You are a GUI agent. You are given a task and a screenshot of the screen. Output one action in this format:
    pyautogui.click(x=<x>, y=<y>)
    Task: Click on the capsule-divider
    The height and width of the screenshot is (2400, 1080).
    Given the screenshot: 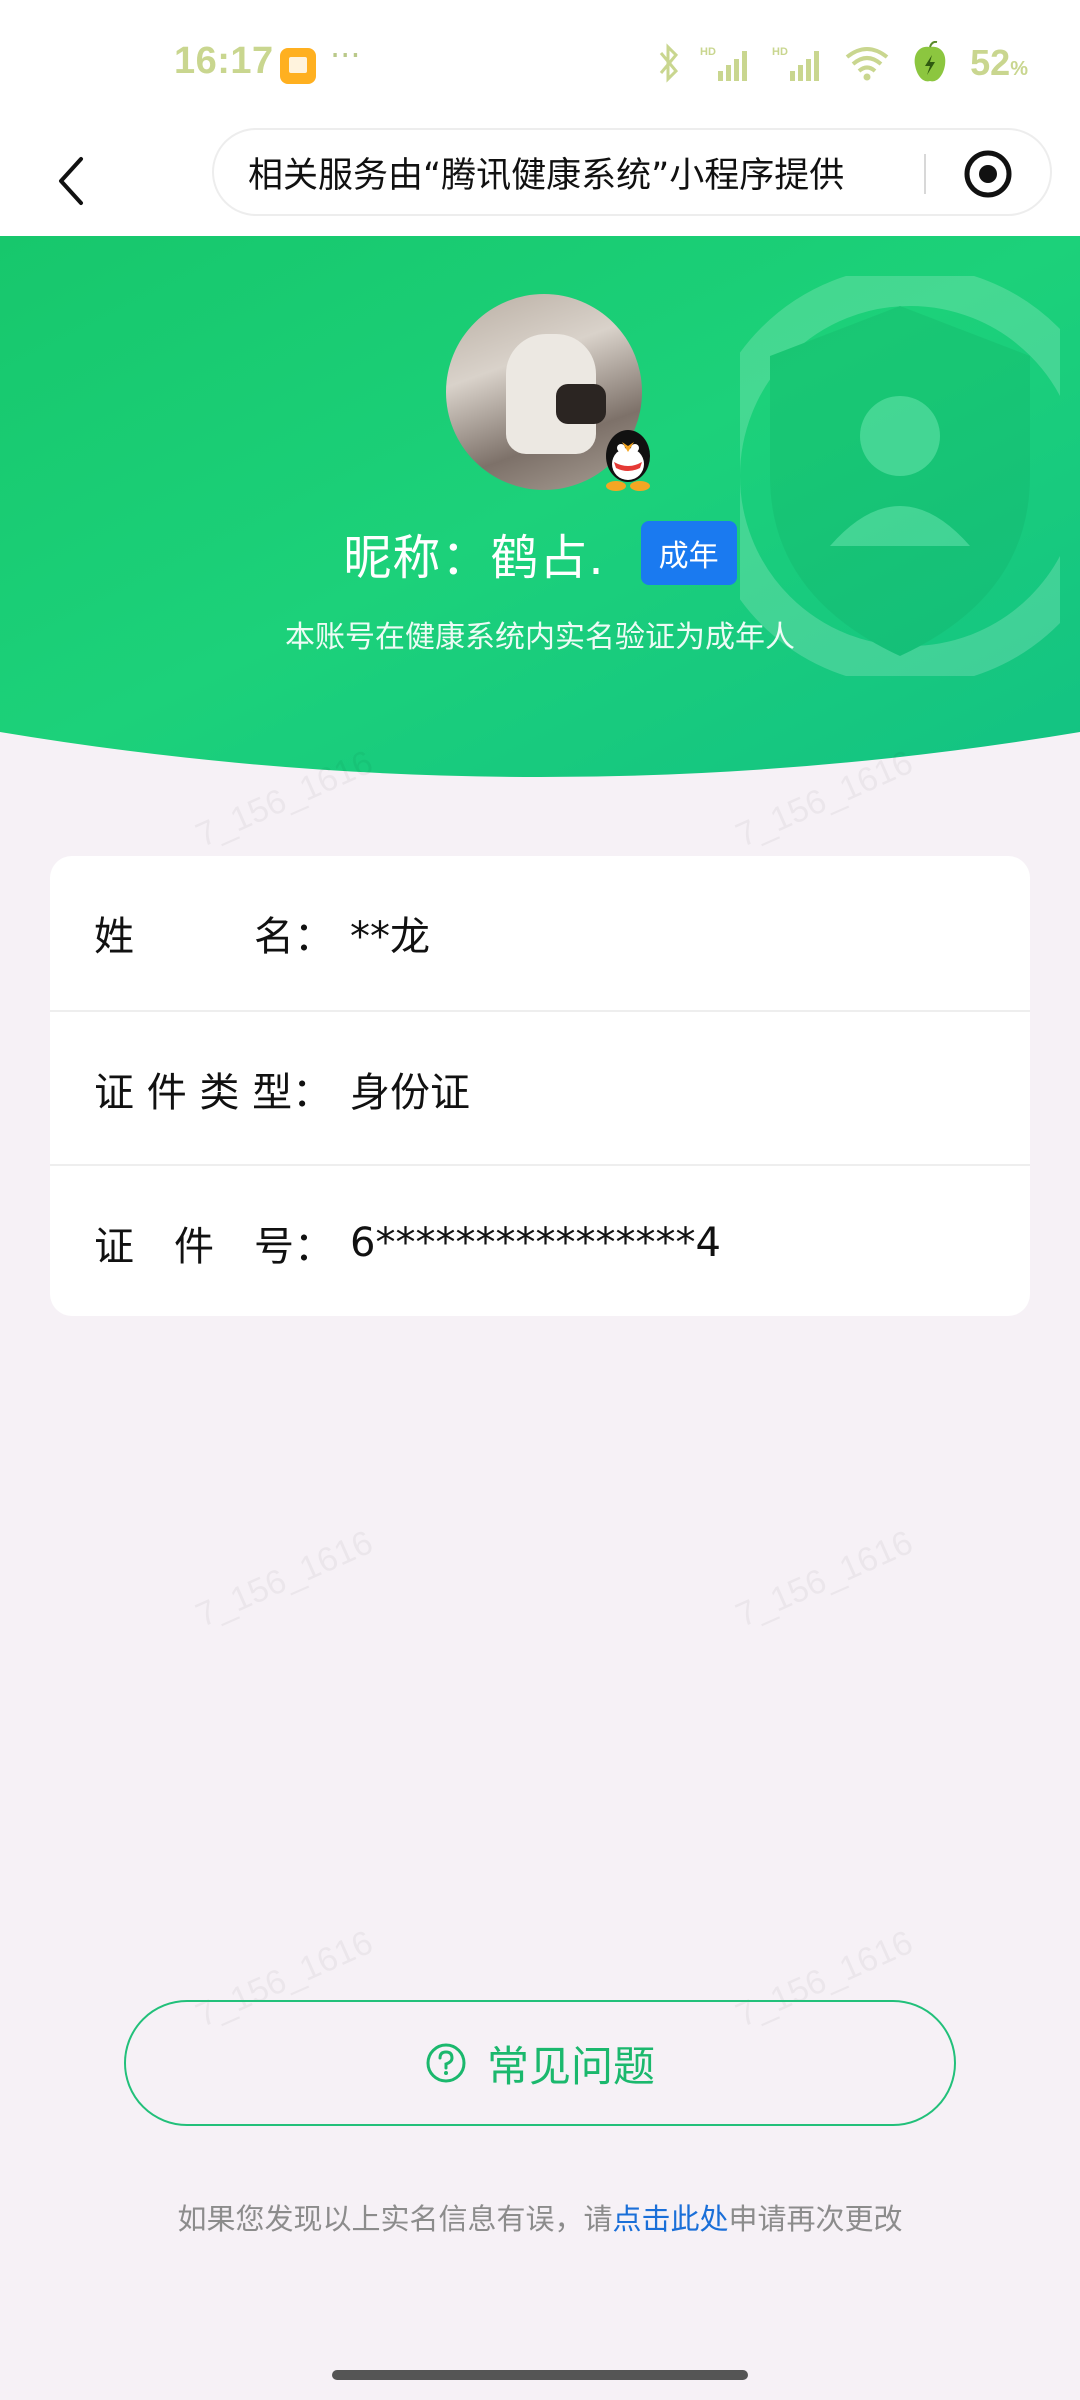 What is the action you would take?
    pyautogui.click(x=925, y=174)
    